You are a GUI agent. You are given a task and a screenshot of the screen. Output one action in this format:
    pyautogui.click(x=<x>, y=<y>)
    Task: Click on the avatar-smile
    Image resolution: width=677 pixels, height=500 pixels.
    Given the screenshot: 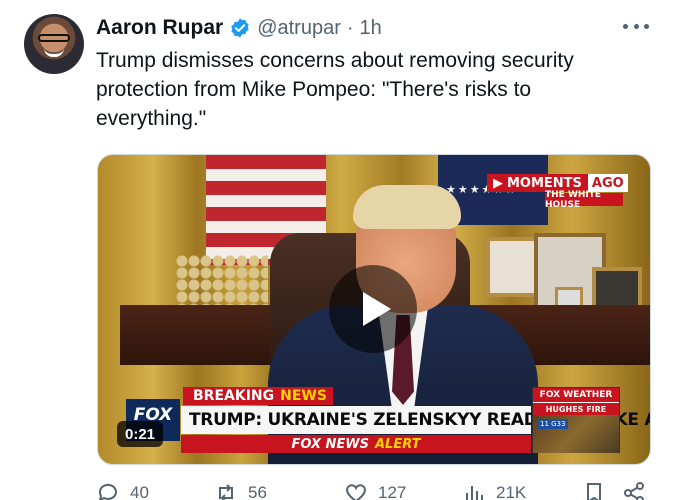 What is the action you would take?
    pyautogui.click(x=54, y=52)
    